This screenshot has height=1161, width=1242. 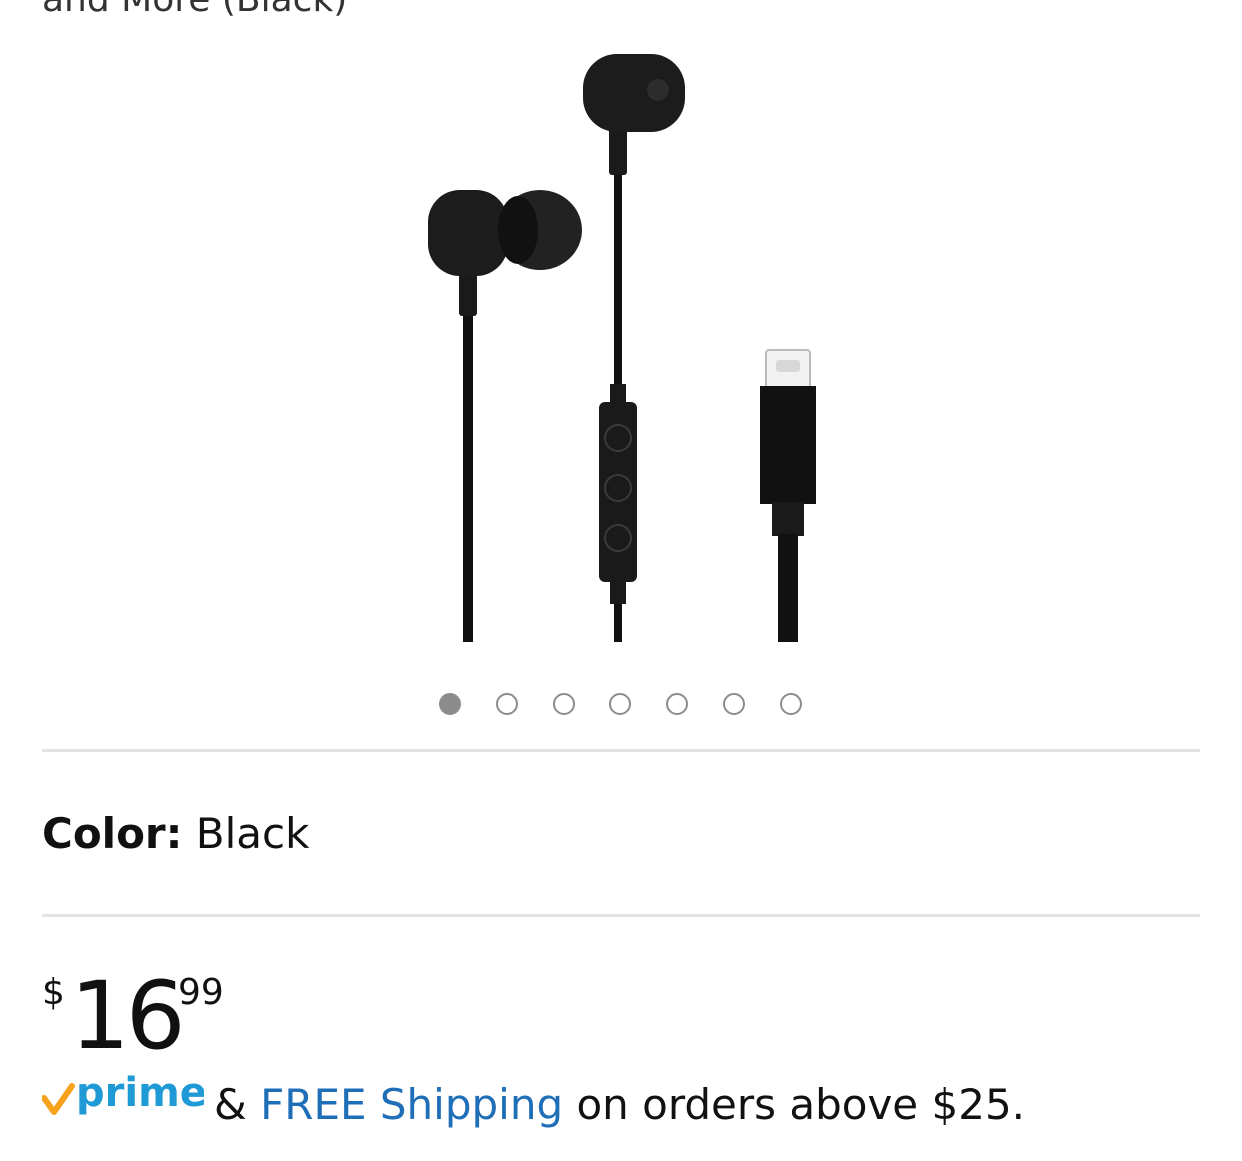 What do you see at coordinates (128, 1016) in the screenshot?
I see `price-whole: 16` at bounding box center [128, 1016].